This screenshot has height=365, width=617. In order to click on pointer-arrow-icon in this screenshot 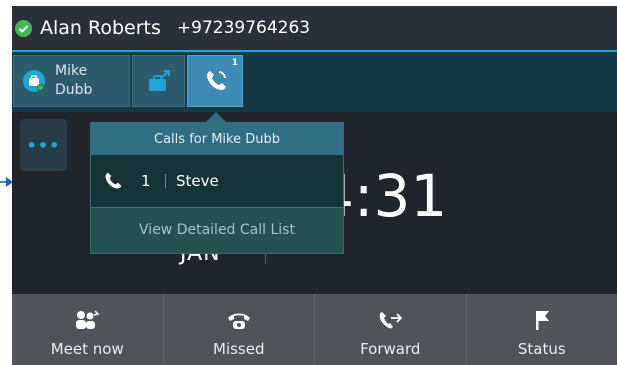, I will do `click(6, 182)`.